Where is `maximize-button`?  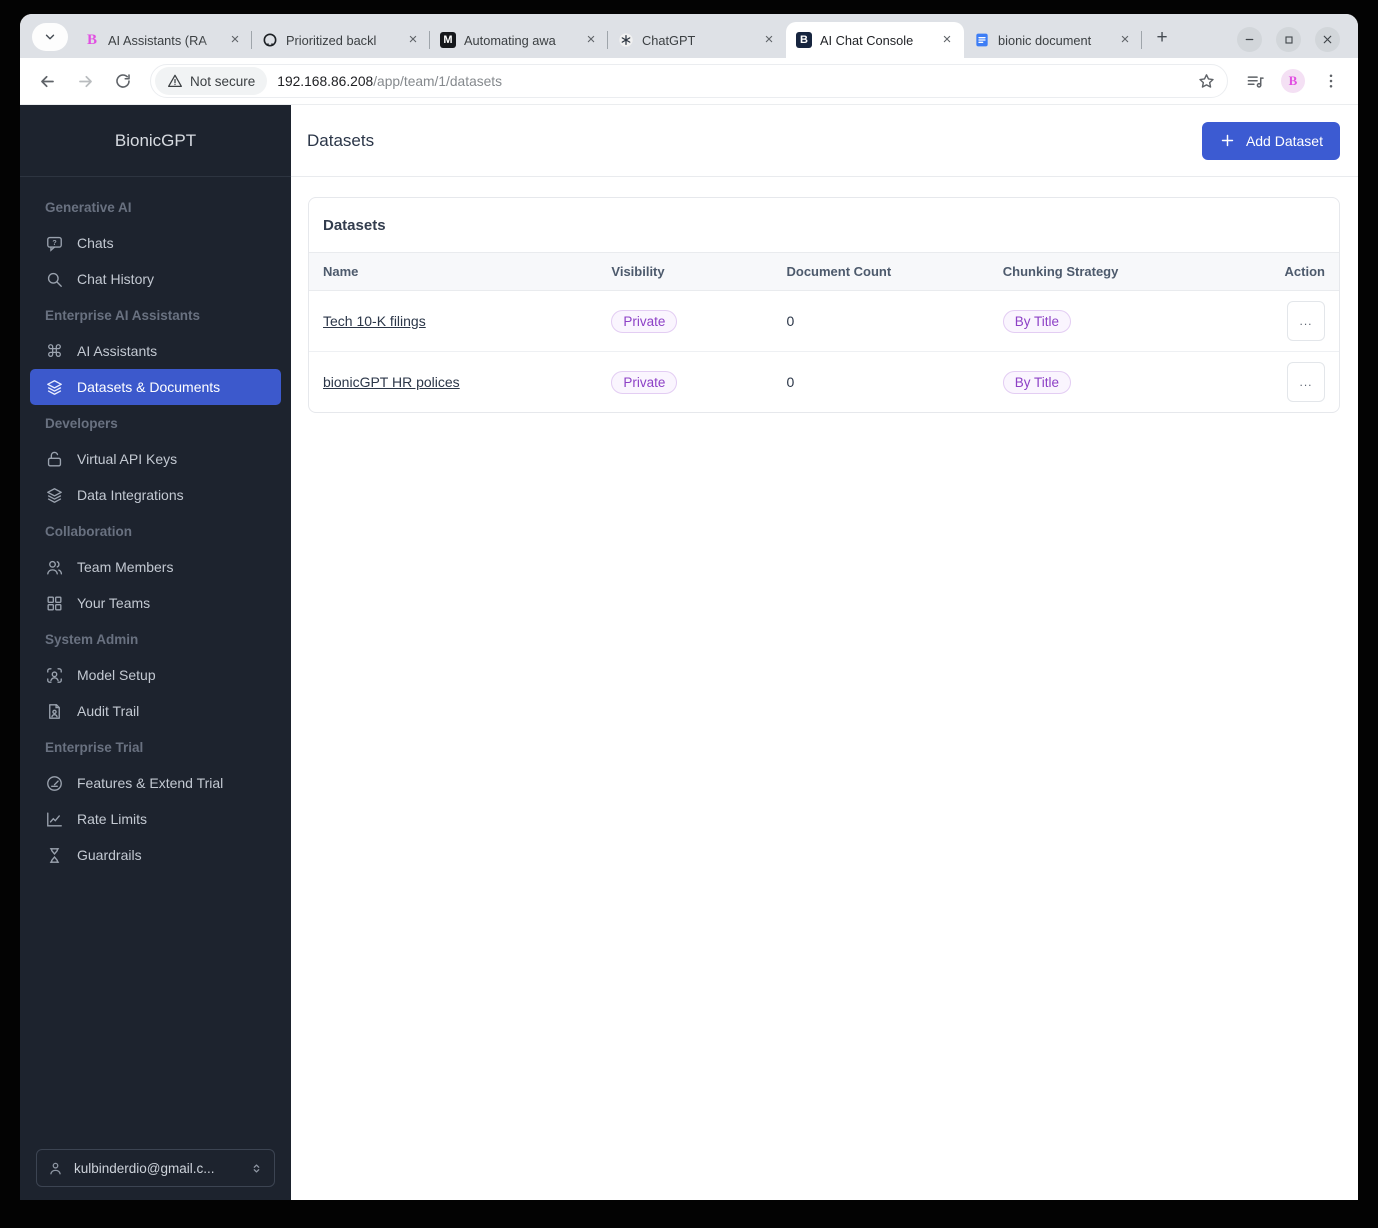 maximize-button is located at coordinates (1288, 39).